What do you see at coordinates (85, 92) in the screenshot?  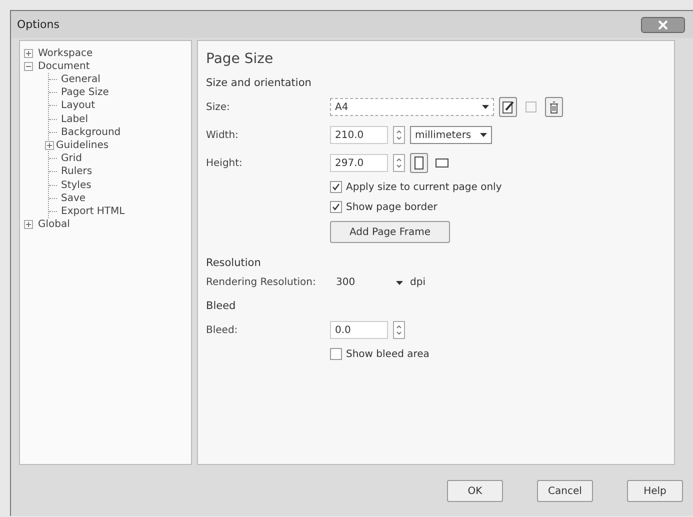 I see `tree-item: Page Size` at bounding box center [85, 92].